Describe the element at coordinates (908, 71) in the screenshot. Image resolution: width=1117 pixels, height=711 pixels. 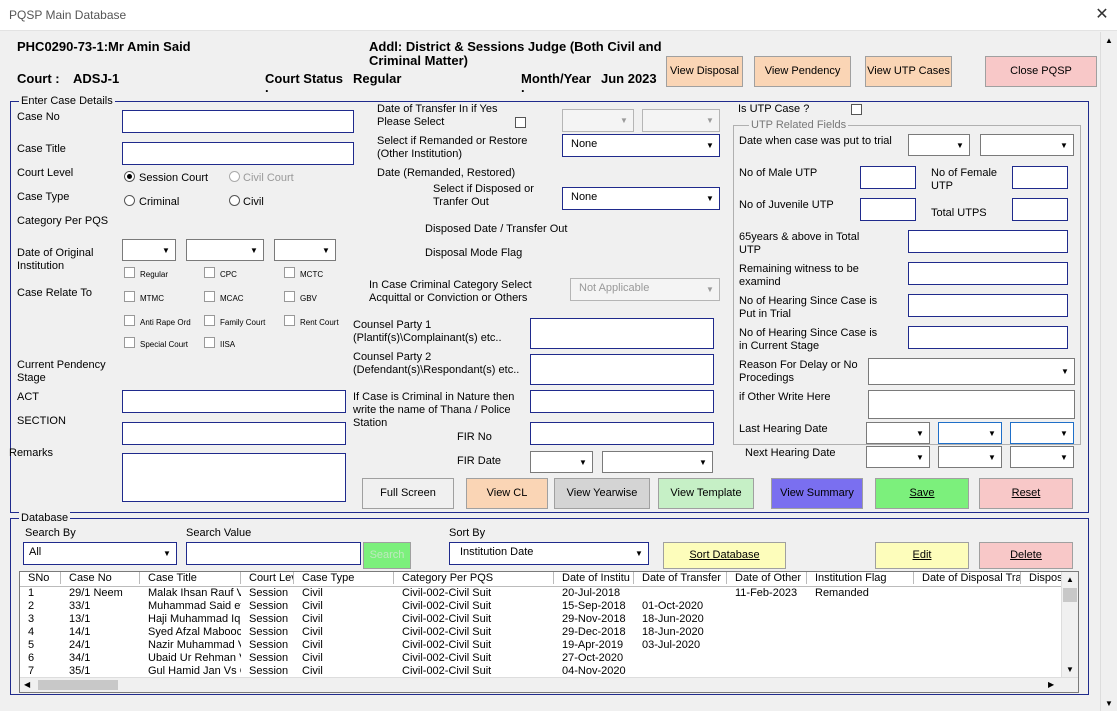
I see `view-utp-cases-button: View UTP Cases` at that location.